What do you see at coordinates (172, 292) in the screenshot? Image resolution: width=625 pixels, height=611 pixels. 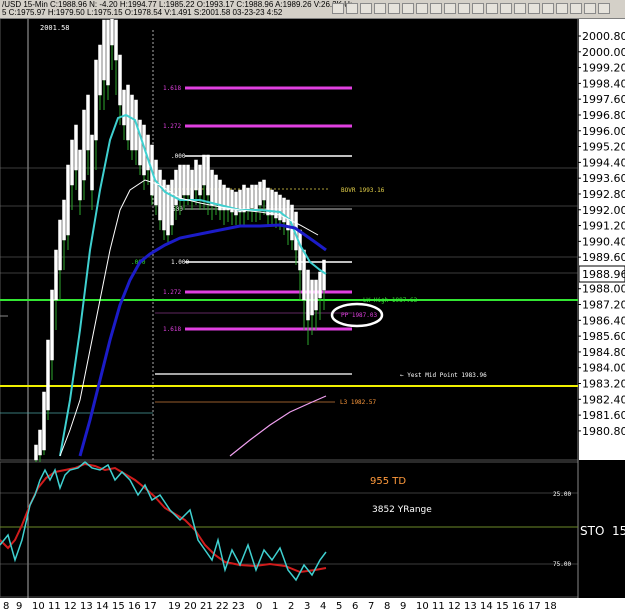 I see `fib-level-label: 1.272` at bounding box center [172, 292].